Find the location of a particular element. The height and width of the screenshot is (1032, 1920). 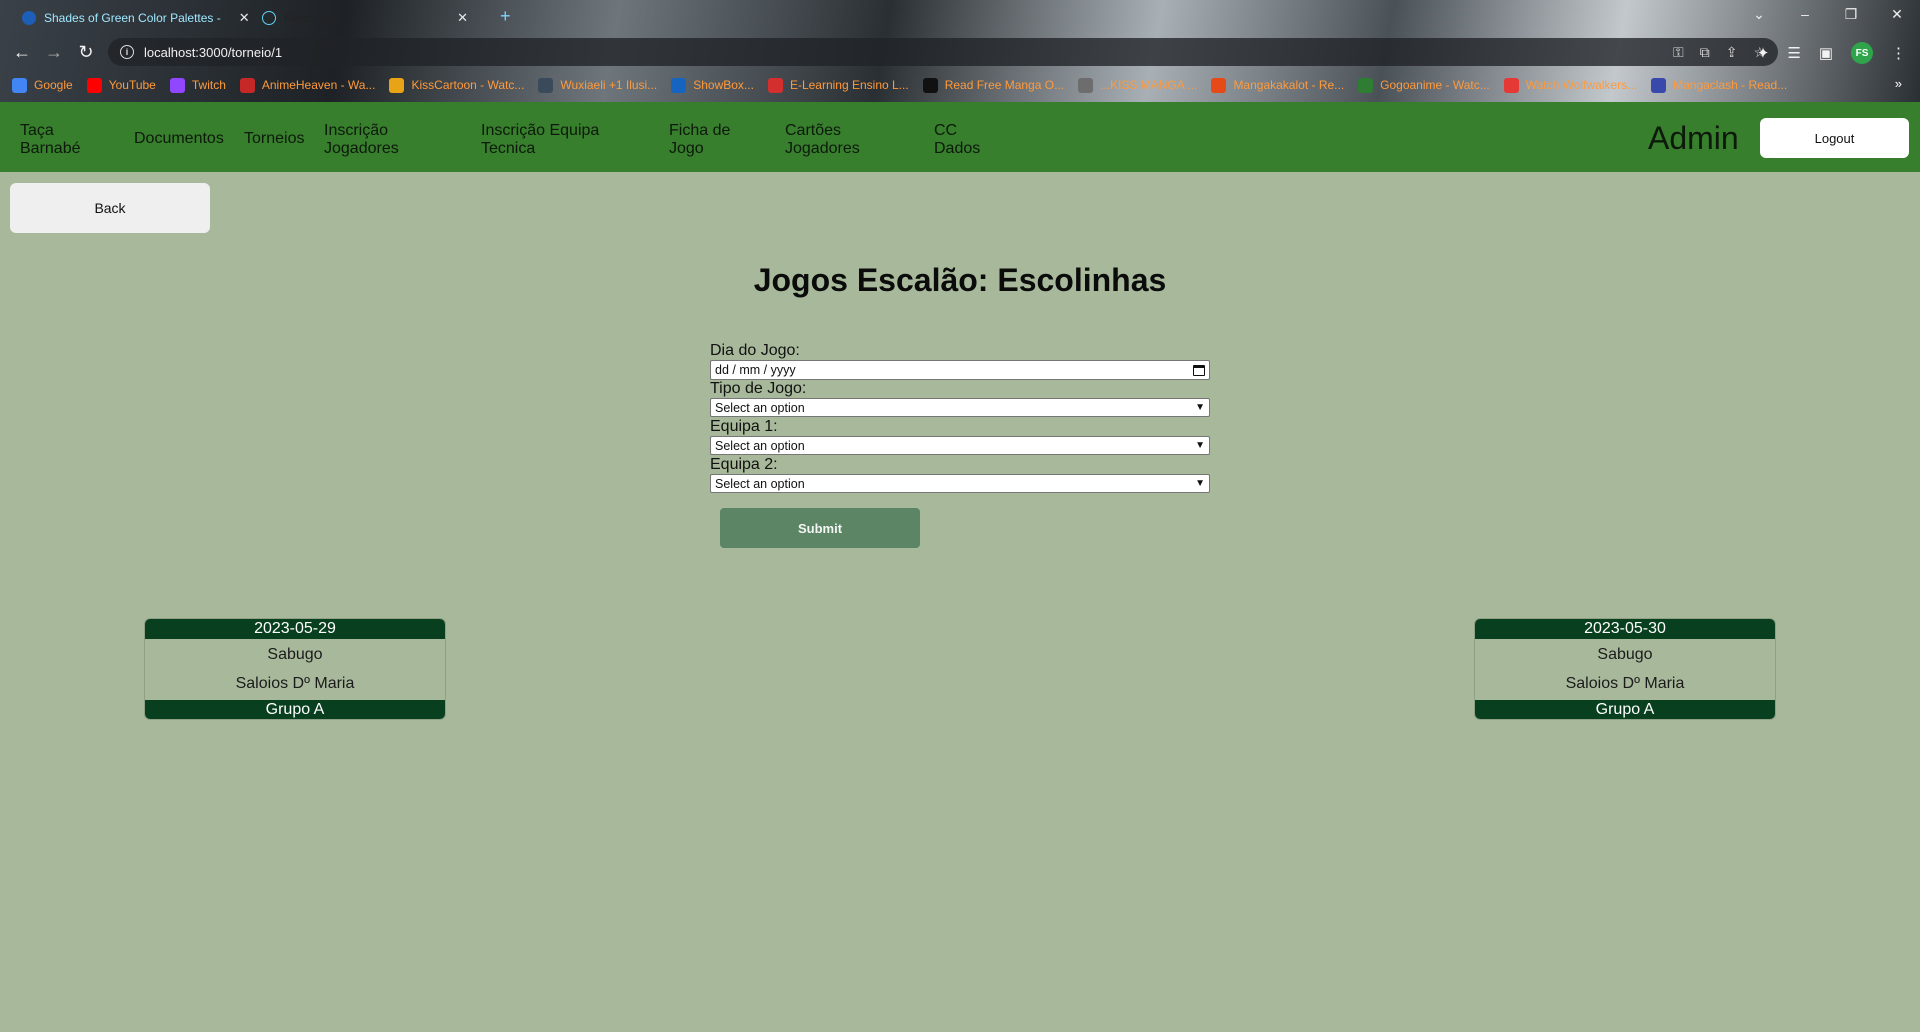

nav-link-inscricao-equipa-tecnica: Inscrição Equipa Tecnica is located at coordinates (540, 140).